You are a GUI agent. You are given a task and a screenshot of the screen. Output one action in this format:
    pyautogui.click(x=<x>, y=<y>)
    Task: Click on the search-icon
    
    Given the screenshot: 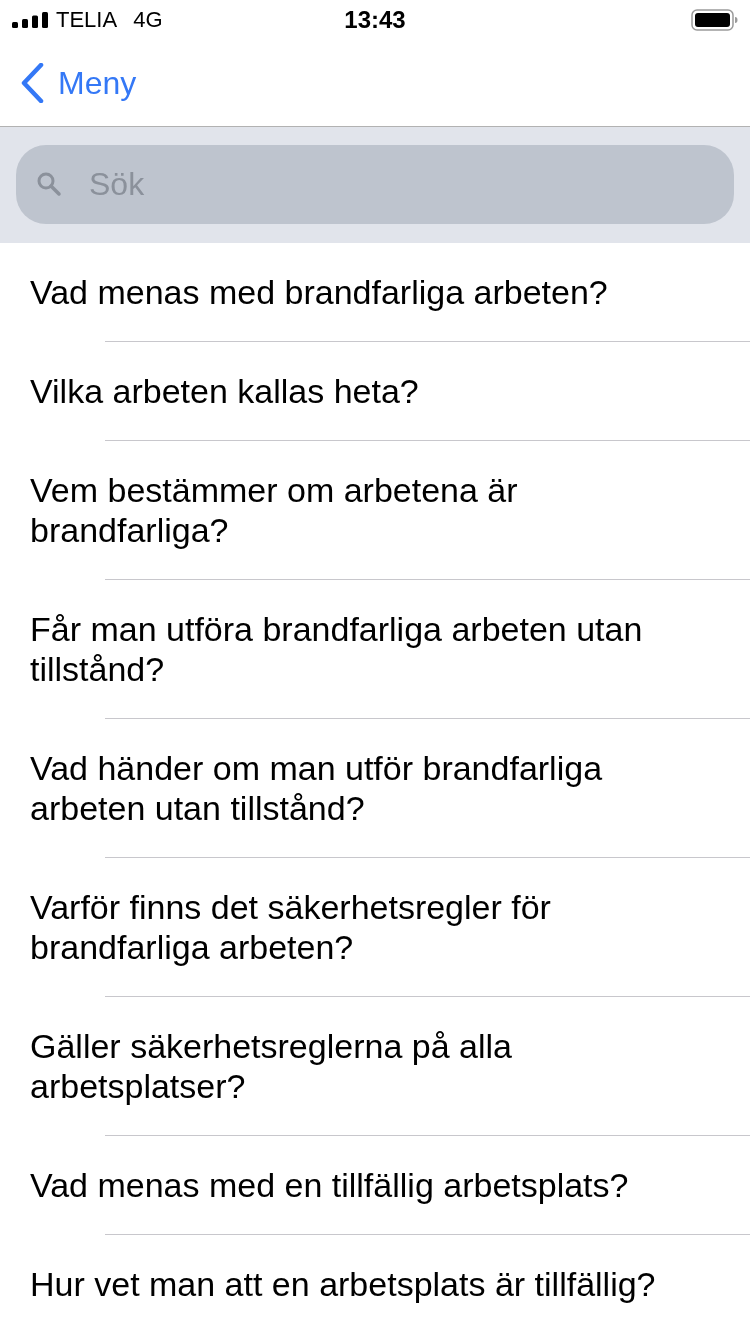 What is the action you would take?
    pyautogui.click(x=49, y=184)
    